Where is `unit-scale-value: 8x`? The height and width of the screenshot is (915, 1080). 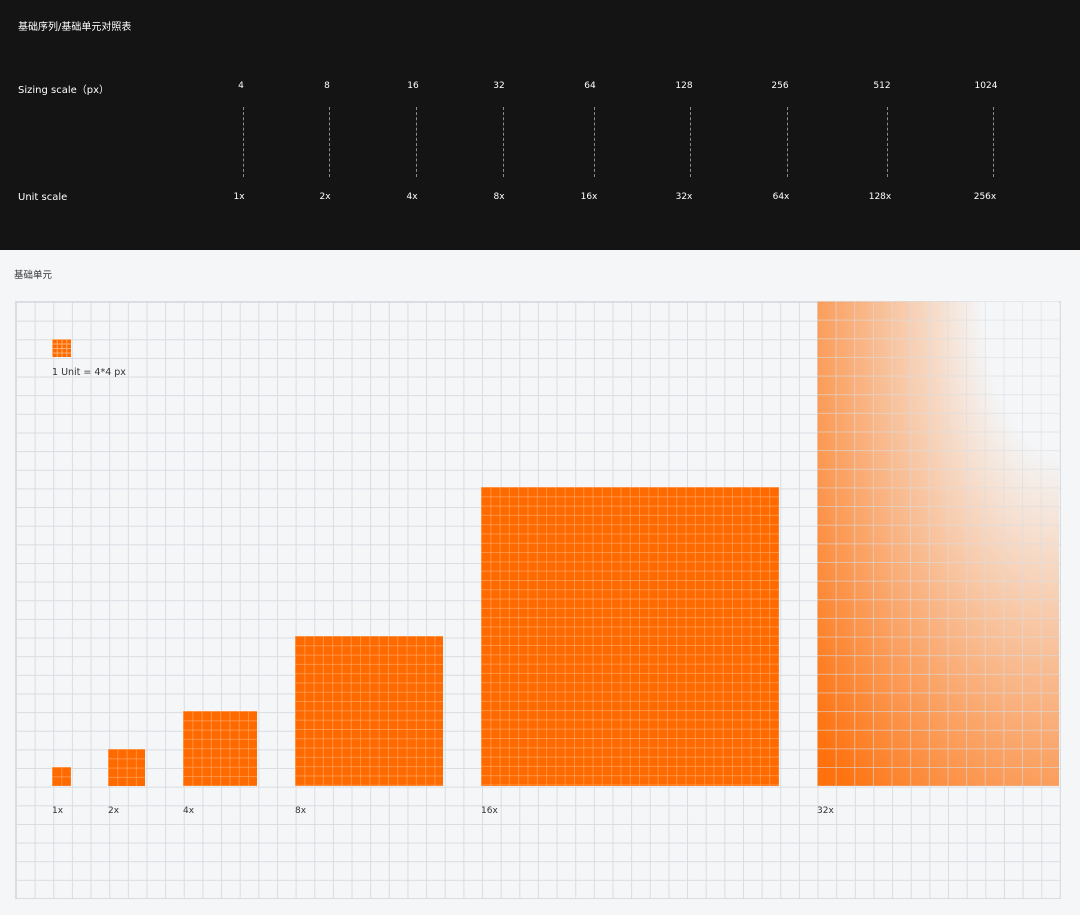 unit-scale-value: 8x is located at coordinates (499, 197).